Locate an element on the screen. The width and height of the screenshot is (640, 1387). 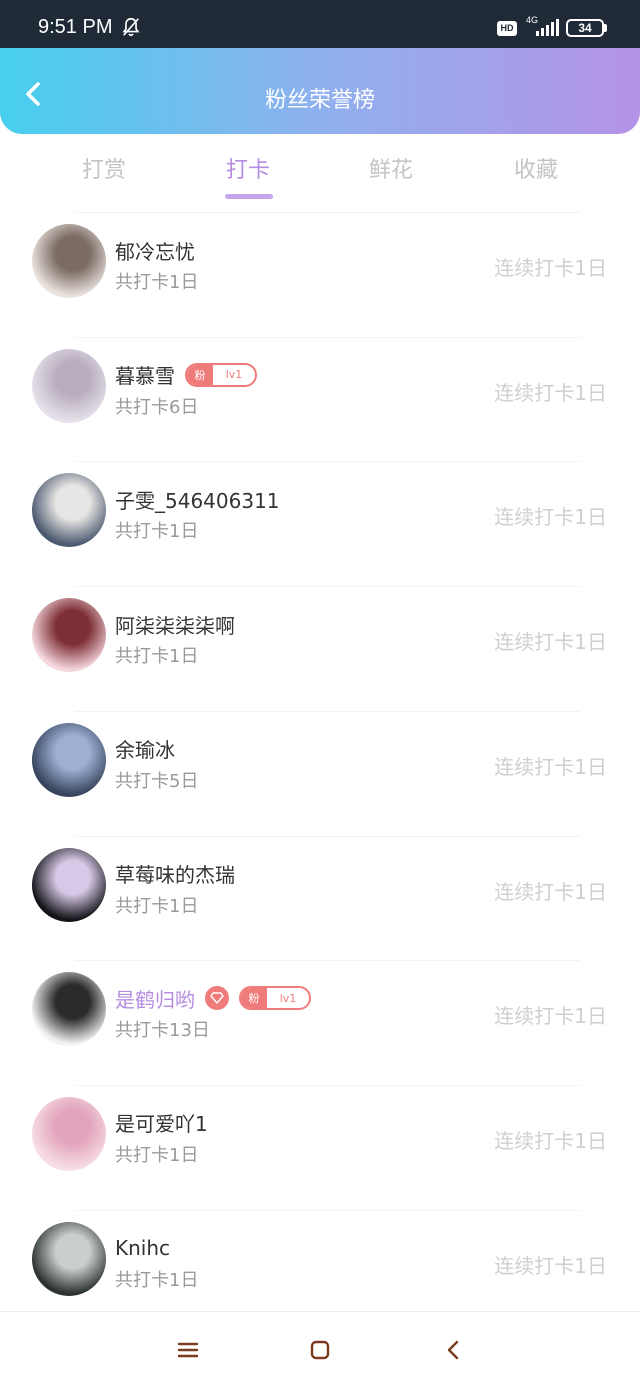
name-line: 阿柒柒柒柒啊 is located at coordinates (175, 624).